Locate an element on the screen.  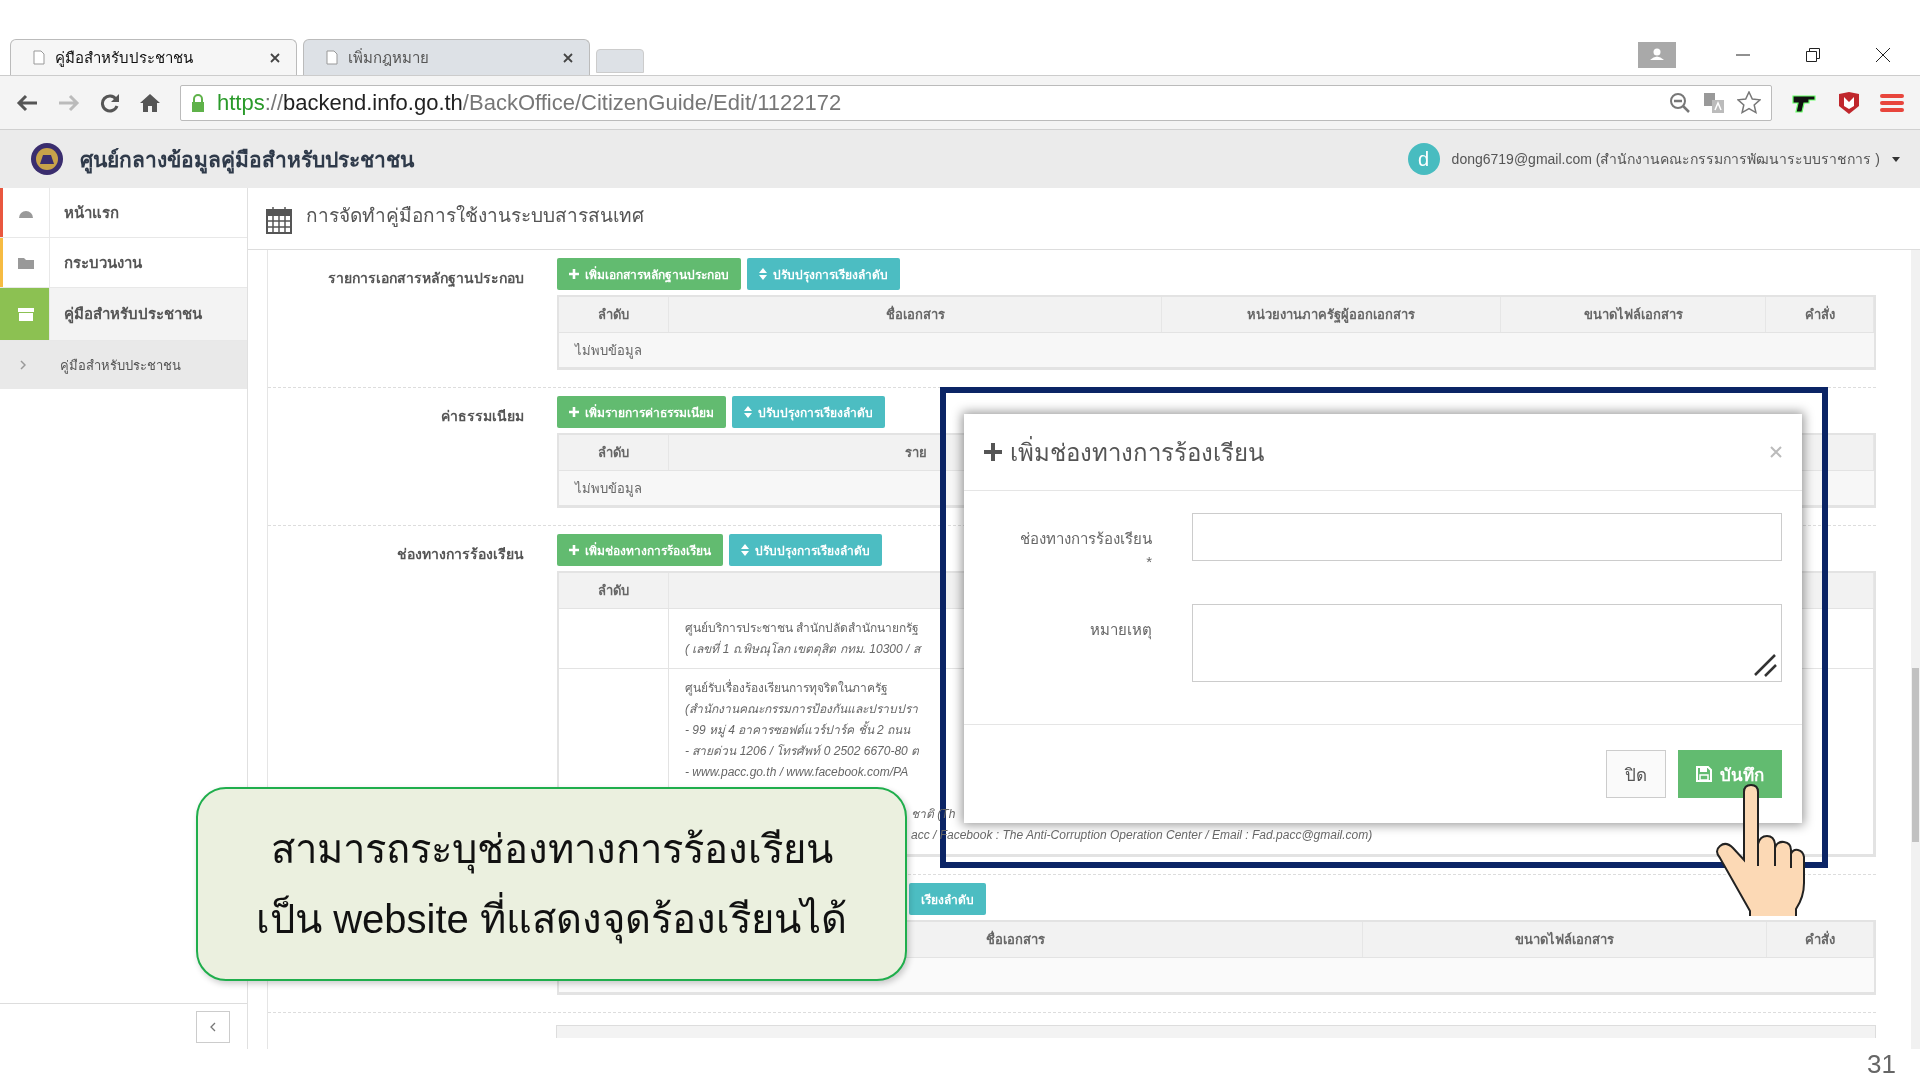
lock-icon is located at coordinates (198, 102).